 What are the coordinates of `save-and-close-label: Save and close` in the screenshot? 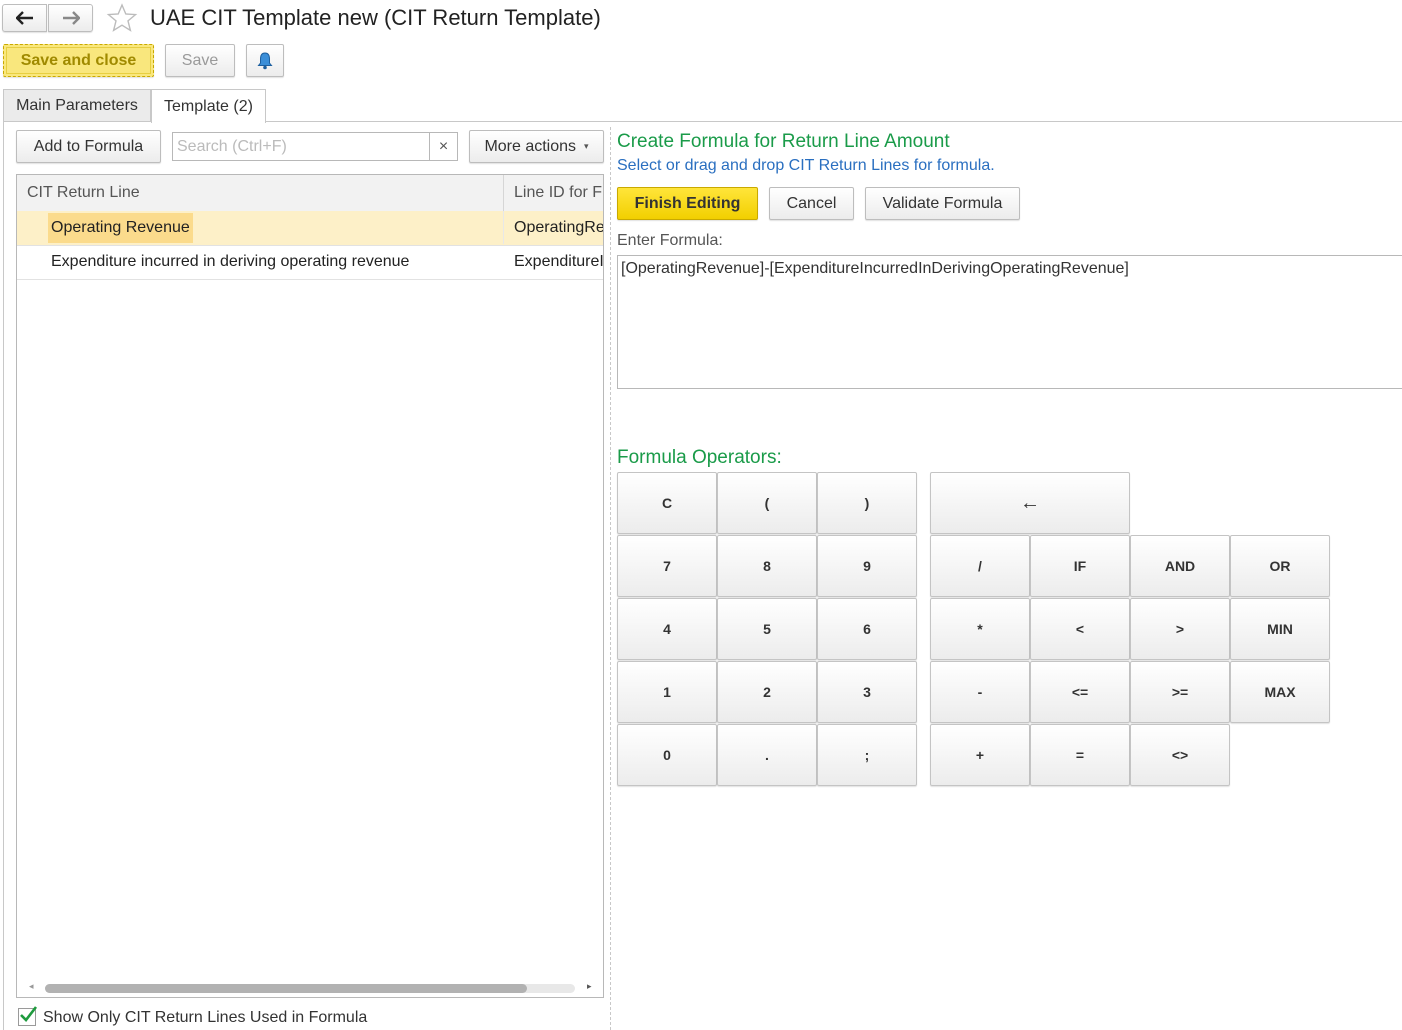 It's located at (78, 60).